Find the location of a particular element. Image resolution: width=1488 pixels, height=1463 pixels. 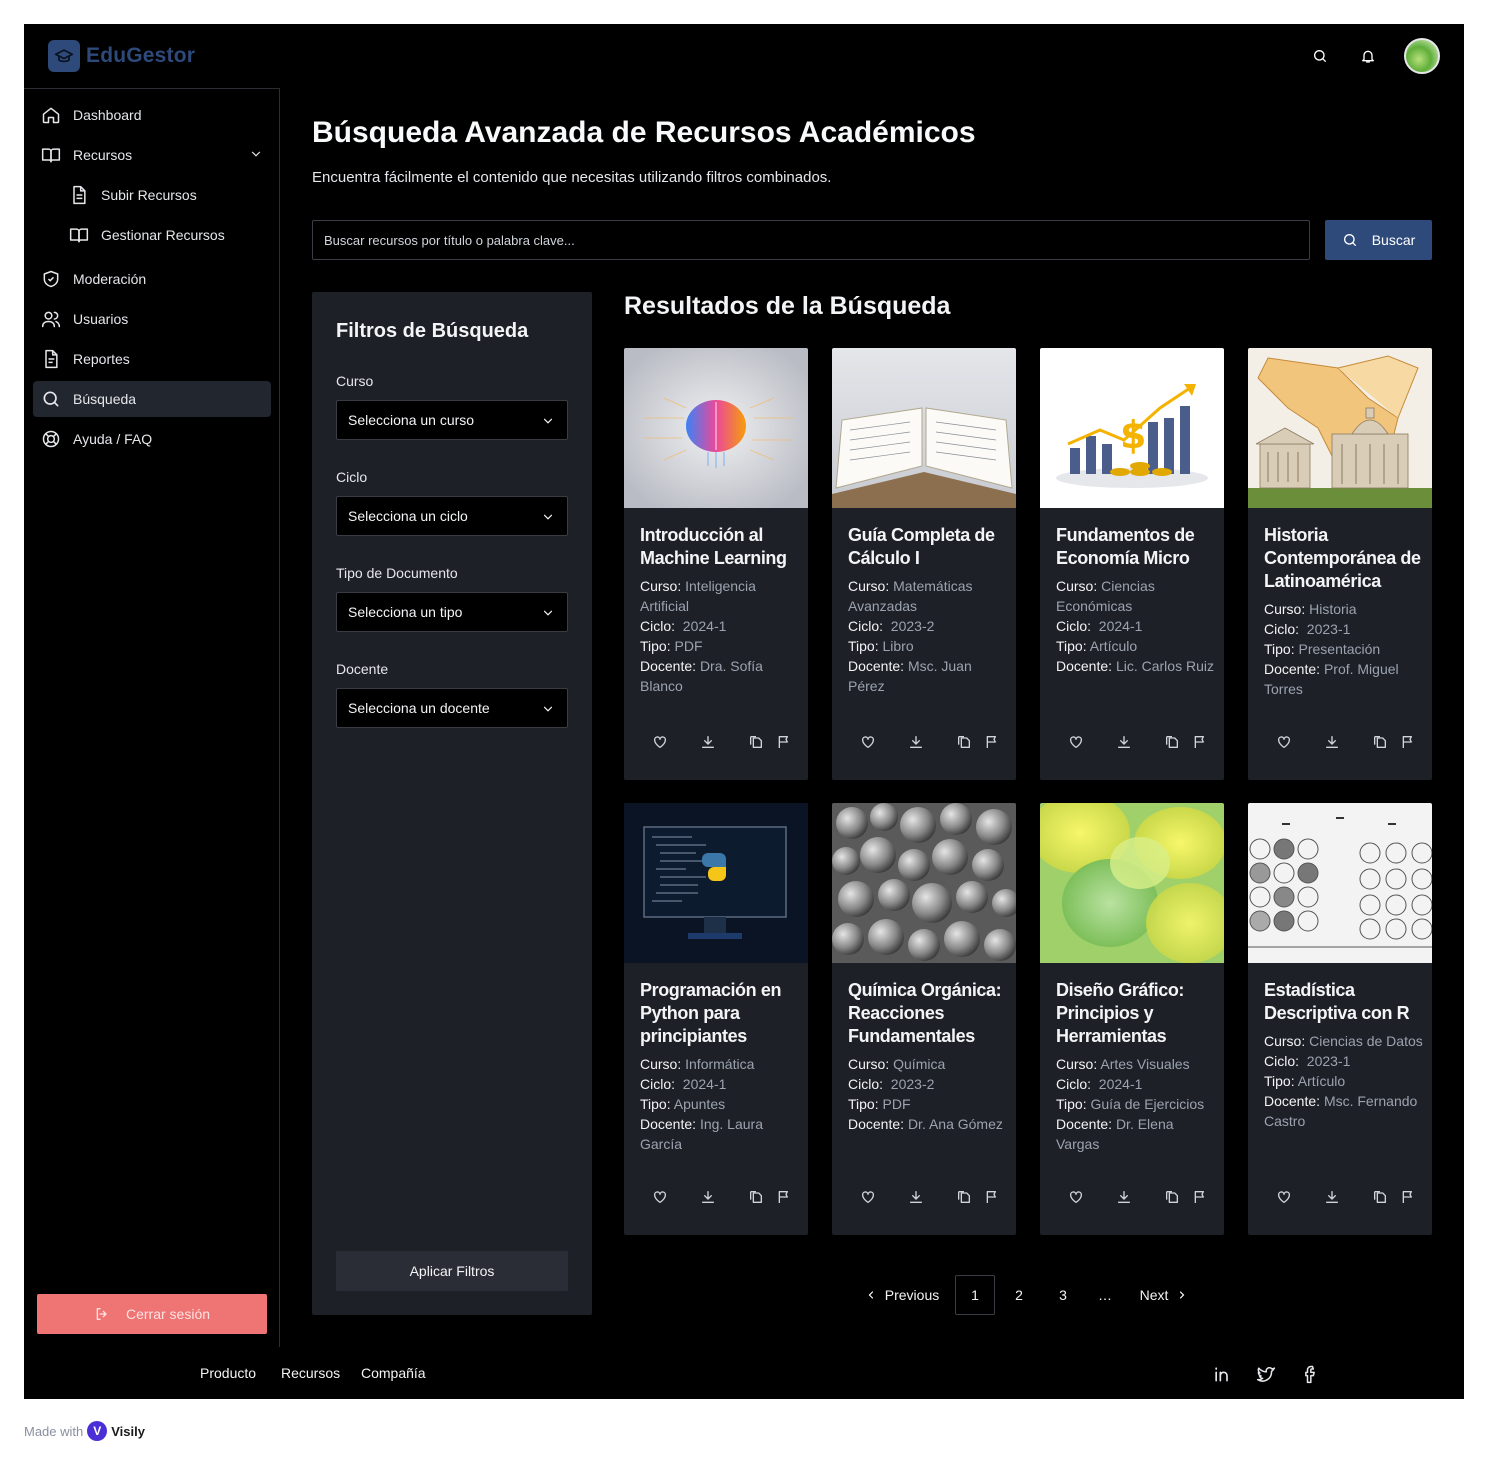

sidebar-item-reportes: Reportes is located at coordinates (152, 359).